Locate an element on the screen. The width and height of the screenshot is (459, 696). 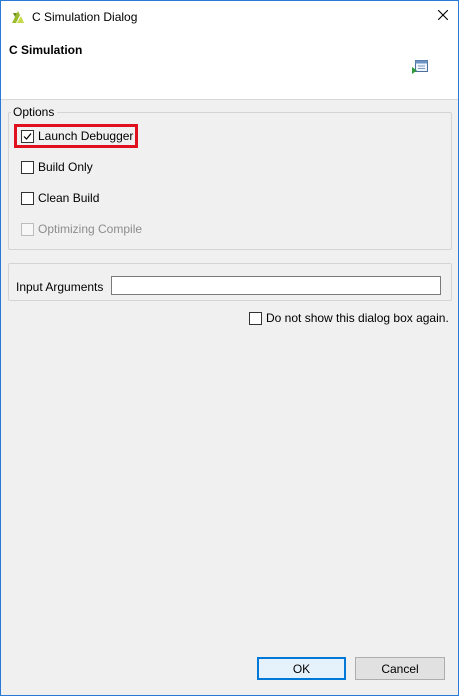
ok-button: OK is located at coordinates (301, 668).